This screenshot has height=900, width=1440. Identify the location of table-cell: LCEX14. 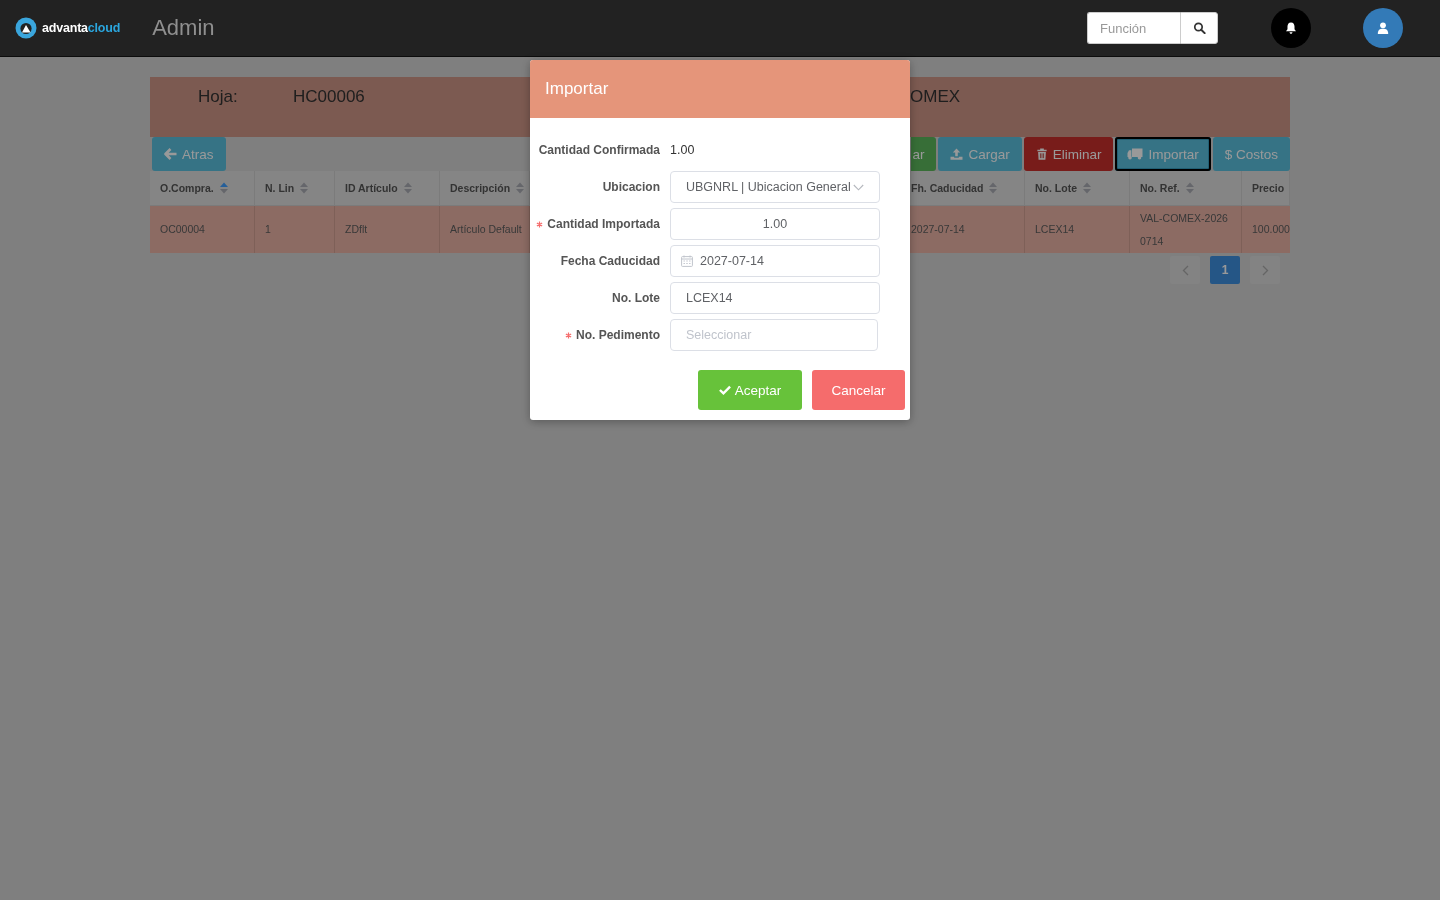
(1077, 229).